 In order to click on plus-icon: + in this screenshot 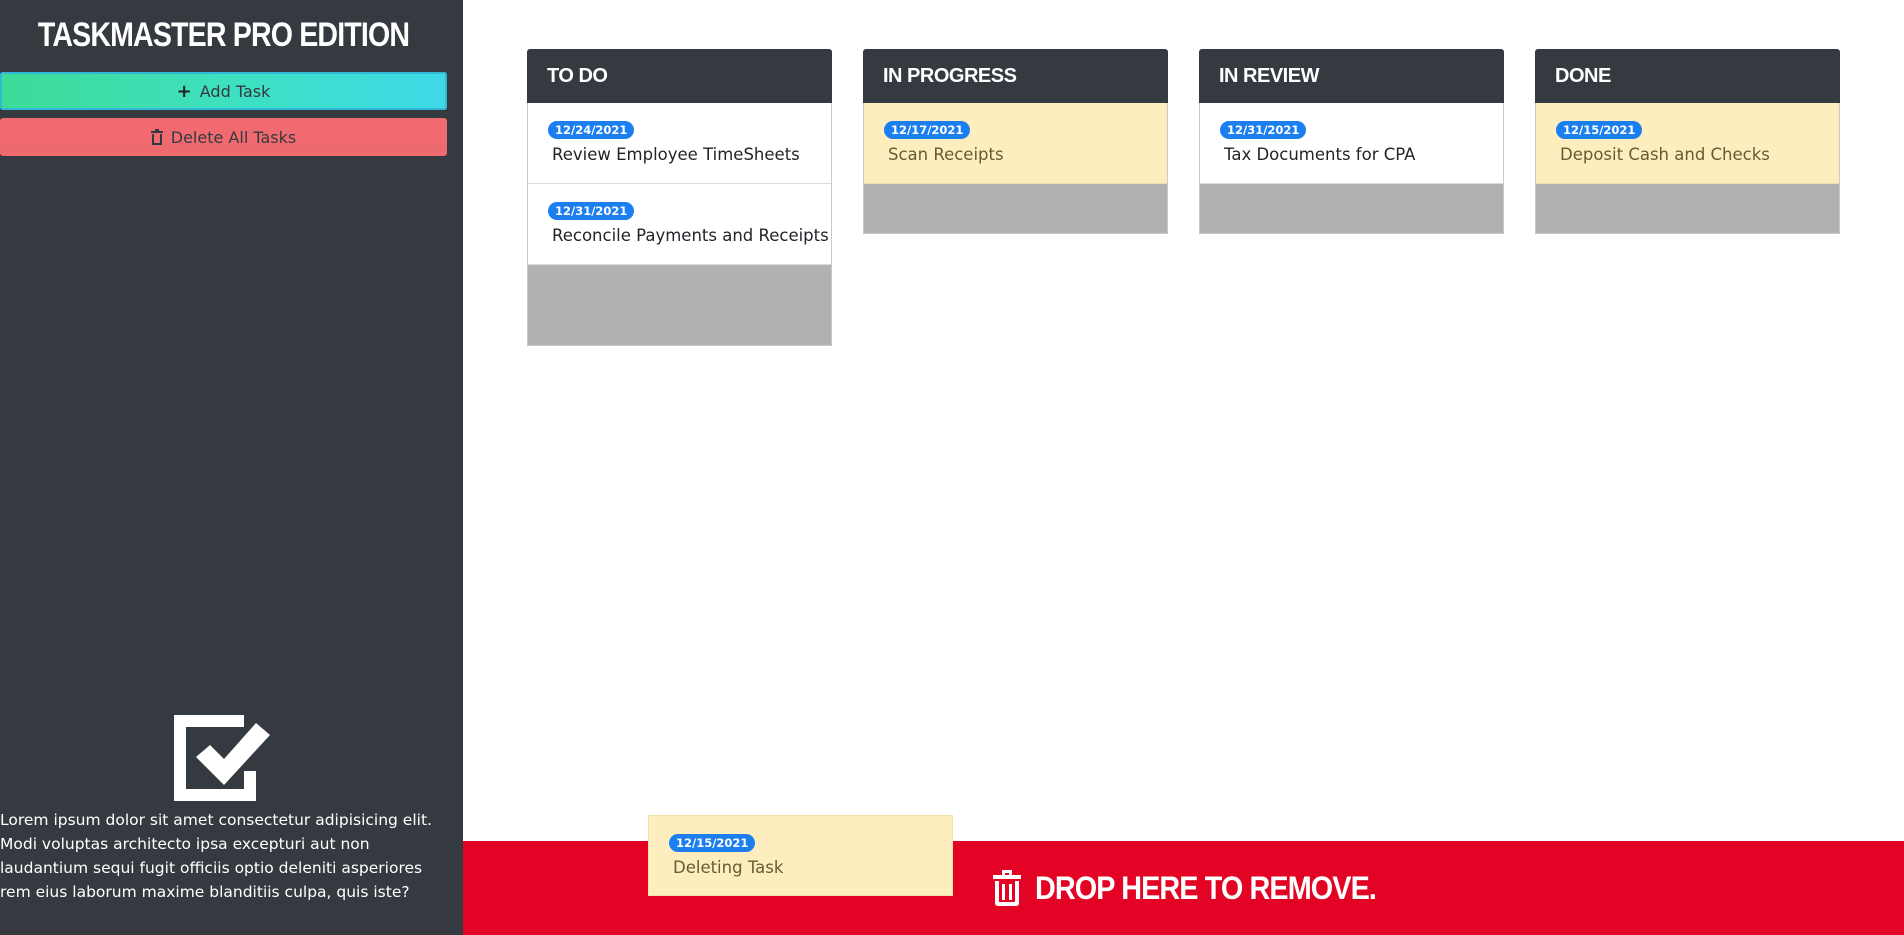, I will do `click(184, 91)`.